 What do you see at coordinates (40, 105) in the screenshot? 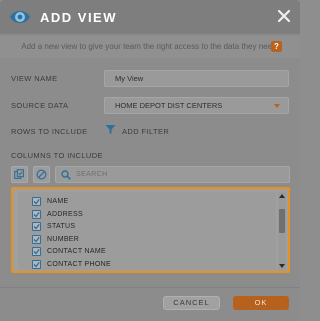
I see `source-data-label: SOURCE DATA` at bounding box center [40, 105].